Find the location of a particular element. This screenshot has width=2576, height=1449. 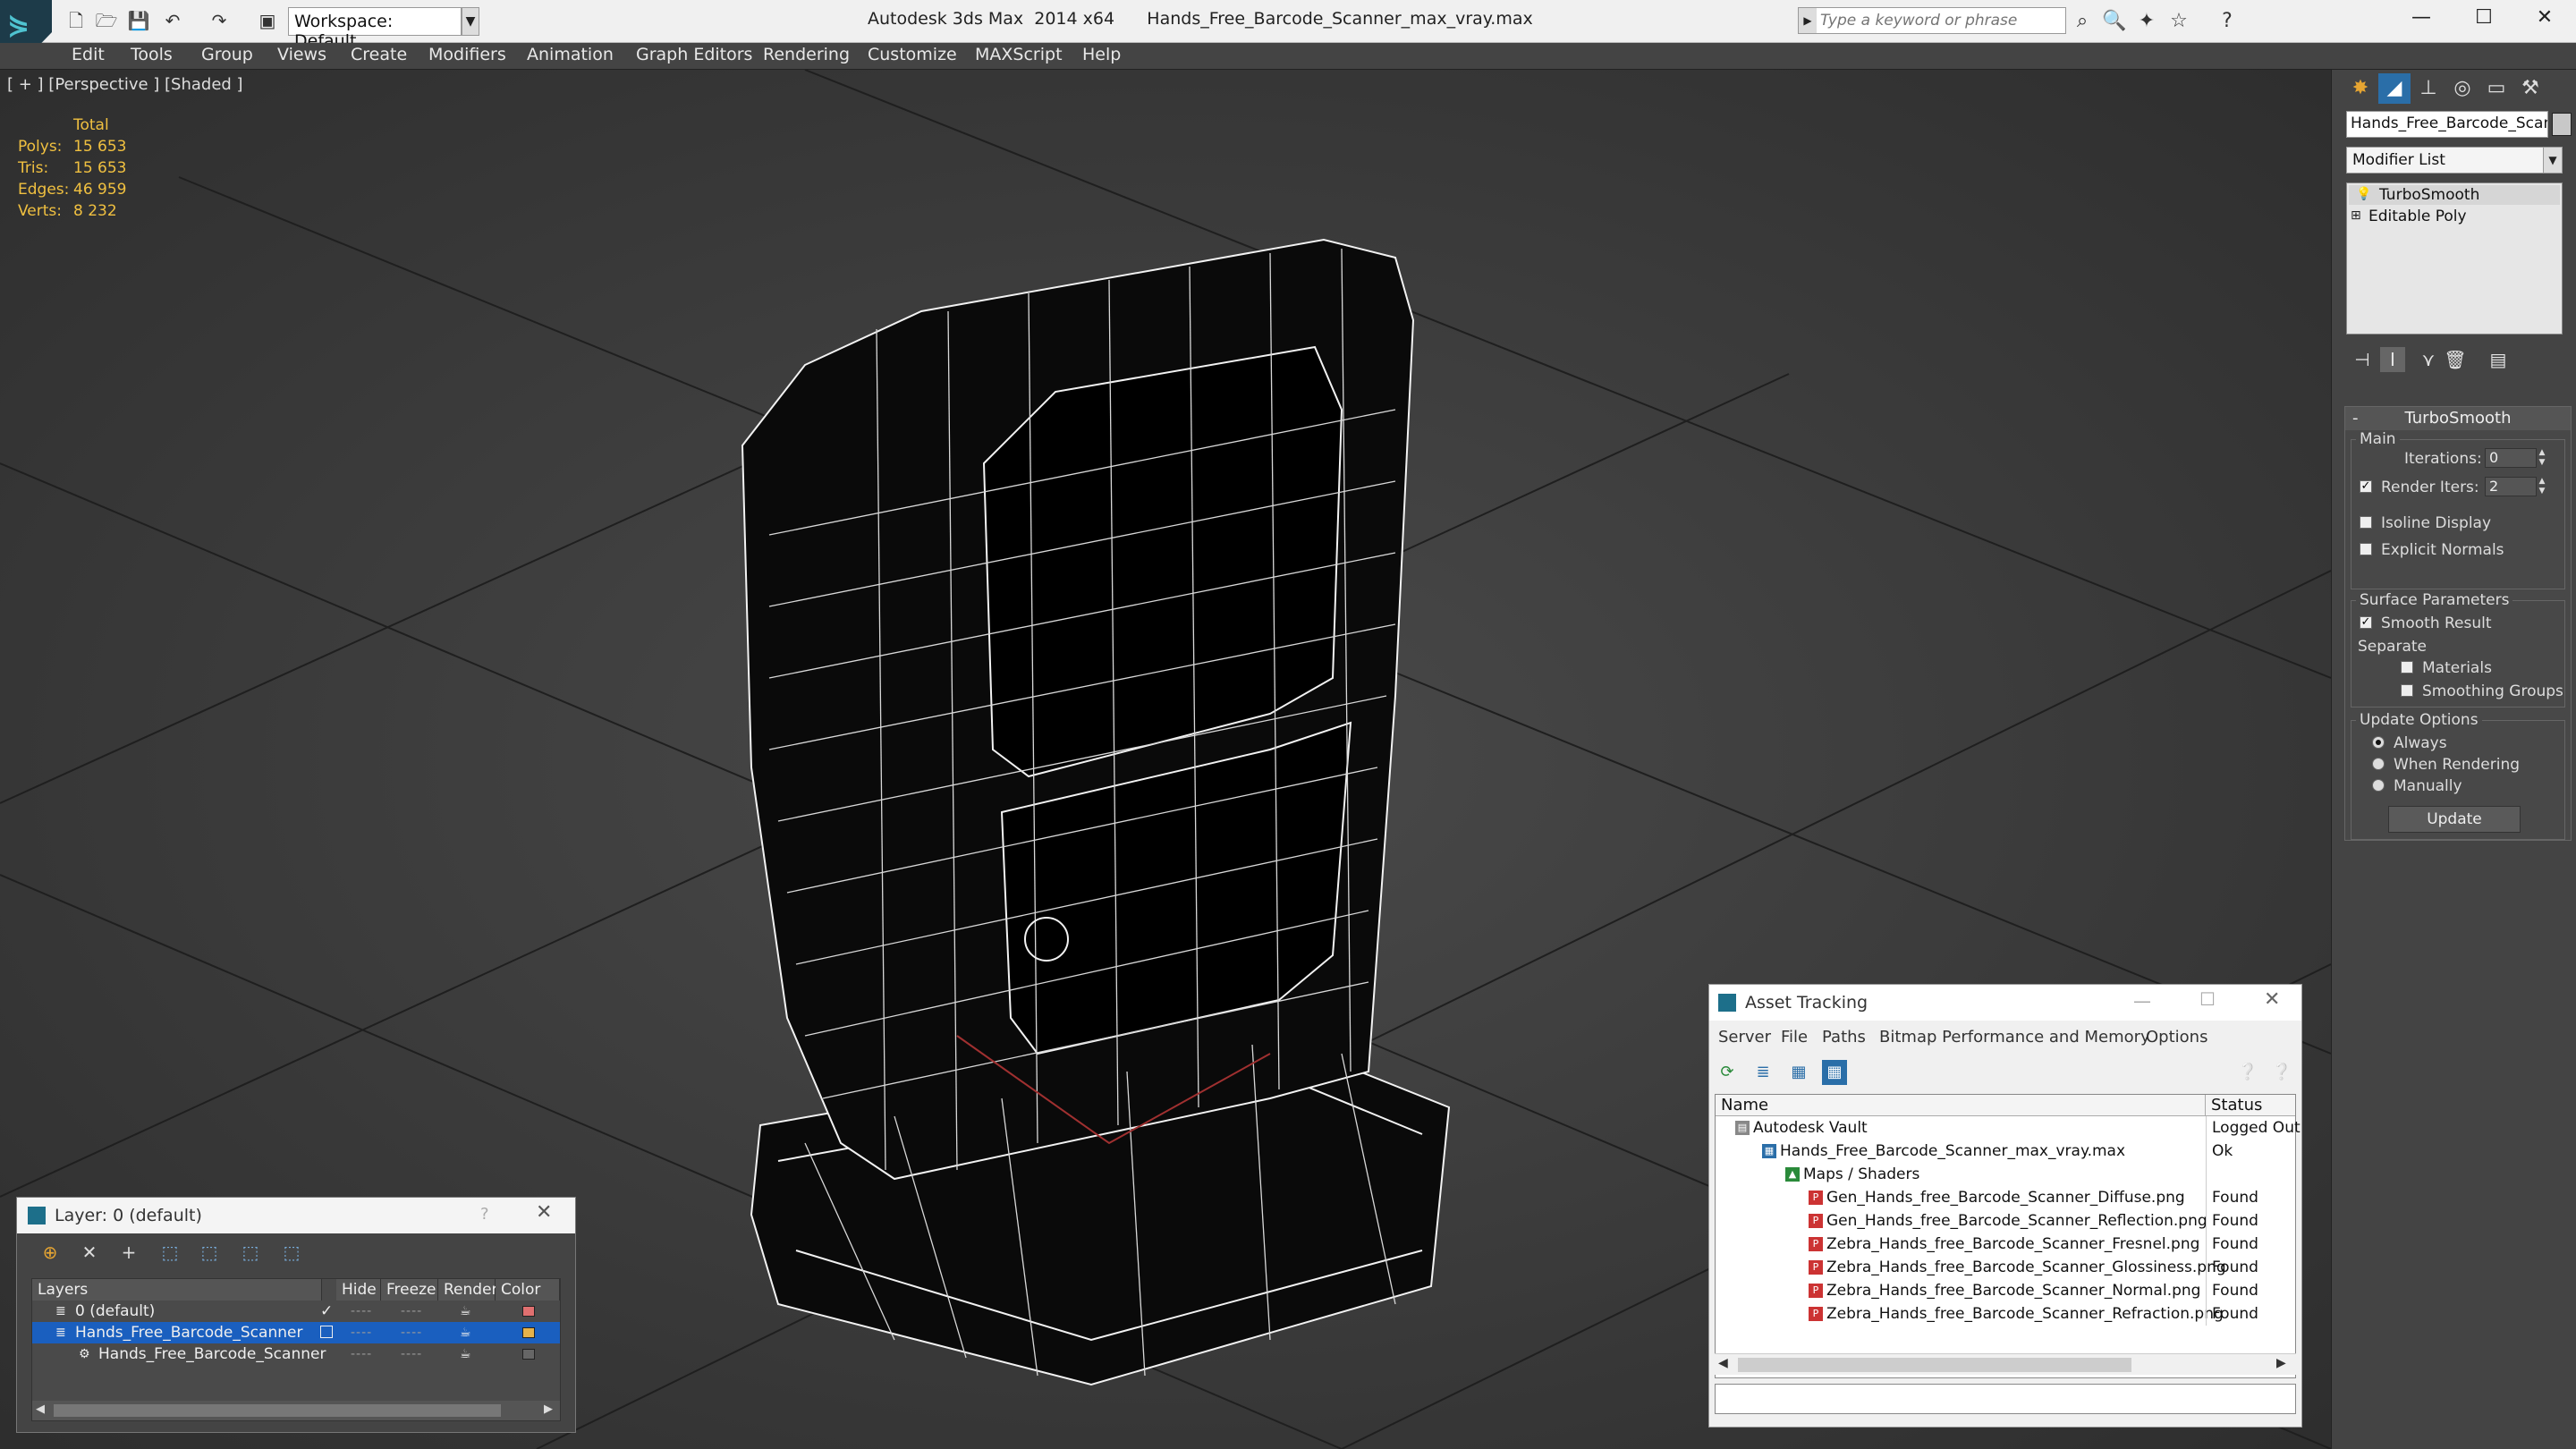

workspace-dropdown: Workspace: Default is located at coordinates (375, 29).